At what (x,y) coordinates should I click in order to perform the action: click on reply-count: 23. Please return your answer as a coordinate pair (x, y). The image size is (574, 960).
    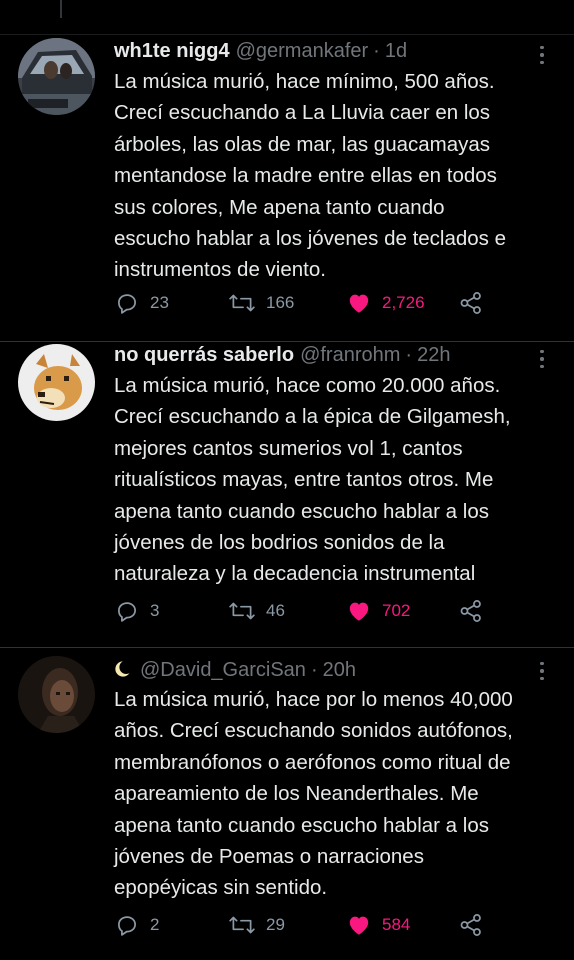
    Looking at the image, I should click on (159, 302).